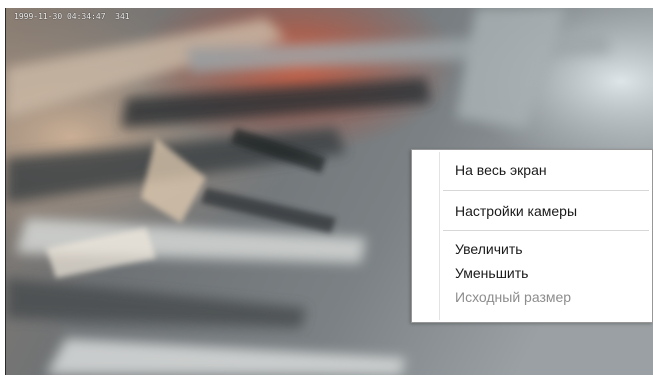 This screenshot has width=653, height=376. Describe the element at coordinates (532, 249) in the screenshot. I see `menu-item-zoom-in: Увеличить` at that location.